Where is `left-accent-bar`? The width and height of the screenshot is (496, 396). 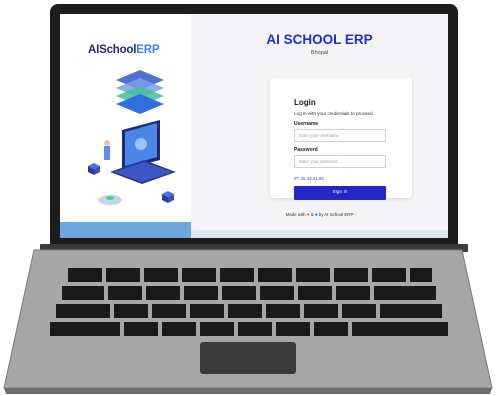
left-accent-bar is located at coordinates (125, 230).